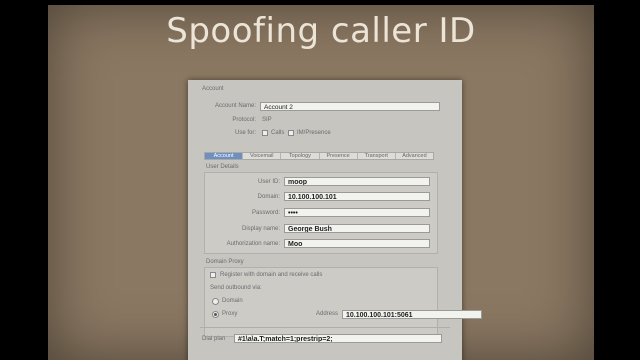 The height and width of the screenshot is (360, 640). Describe the element at coordinates (412, 314) in the screenshot. I see `proxy-address-field: 10.100.100.101:5061` at that location.